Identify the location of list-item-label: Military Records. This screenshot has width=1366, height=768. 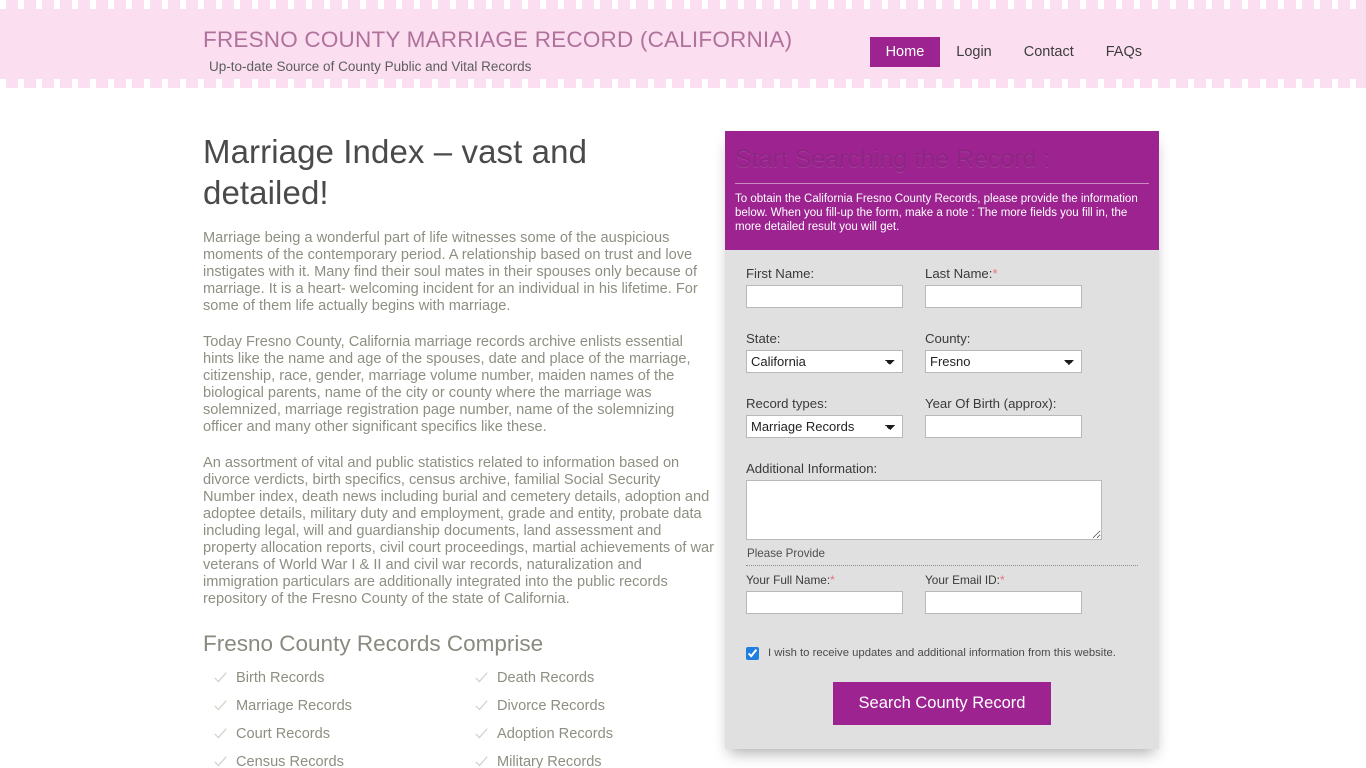
(549, 760).